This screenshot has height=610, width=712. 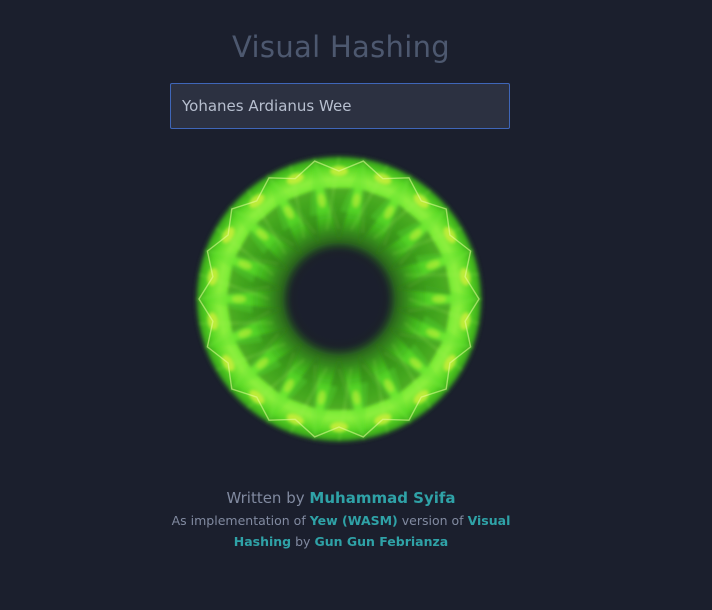 I want to click on original-author-link: Gun Gun Febrianza, so click(x=381, y=541).